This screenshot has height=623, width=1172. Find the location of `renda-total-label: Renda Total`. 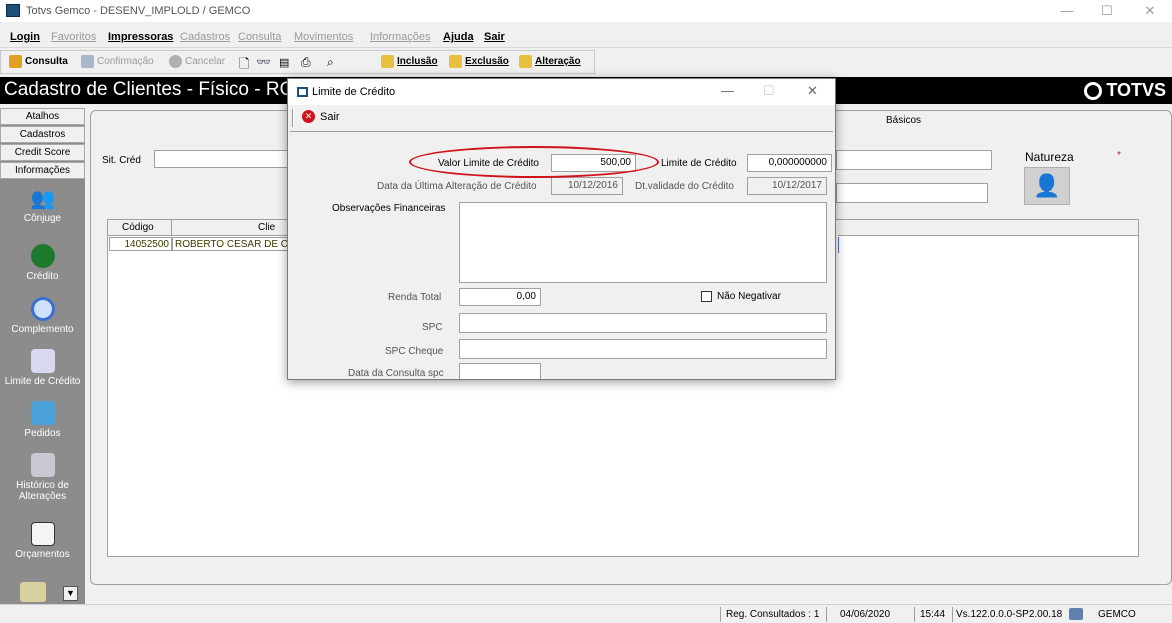

renda-total-label: Renda Total is located at coordinates (415, 297).